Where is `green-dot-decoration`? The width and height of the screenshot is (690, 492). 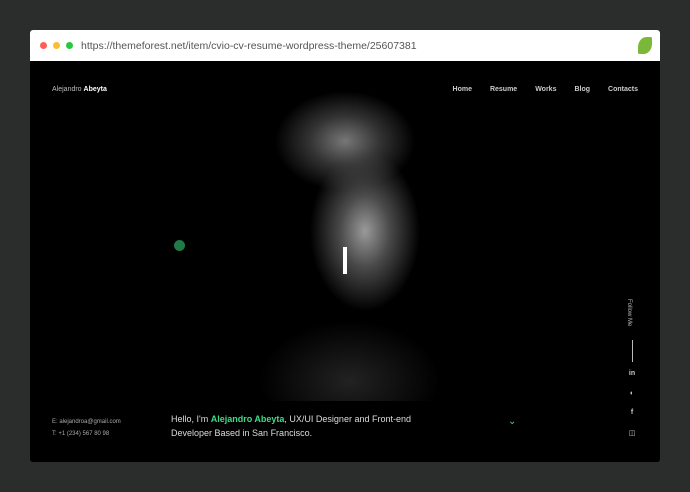 green-dot-decoration is located at coordinates (179, 245).